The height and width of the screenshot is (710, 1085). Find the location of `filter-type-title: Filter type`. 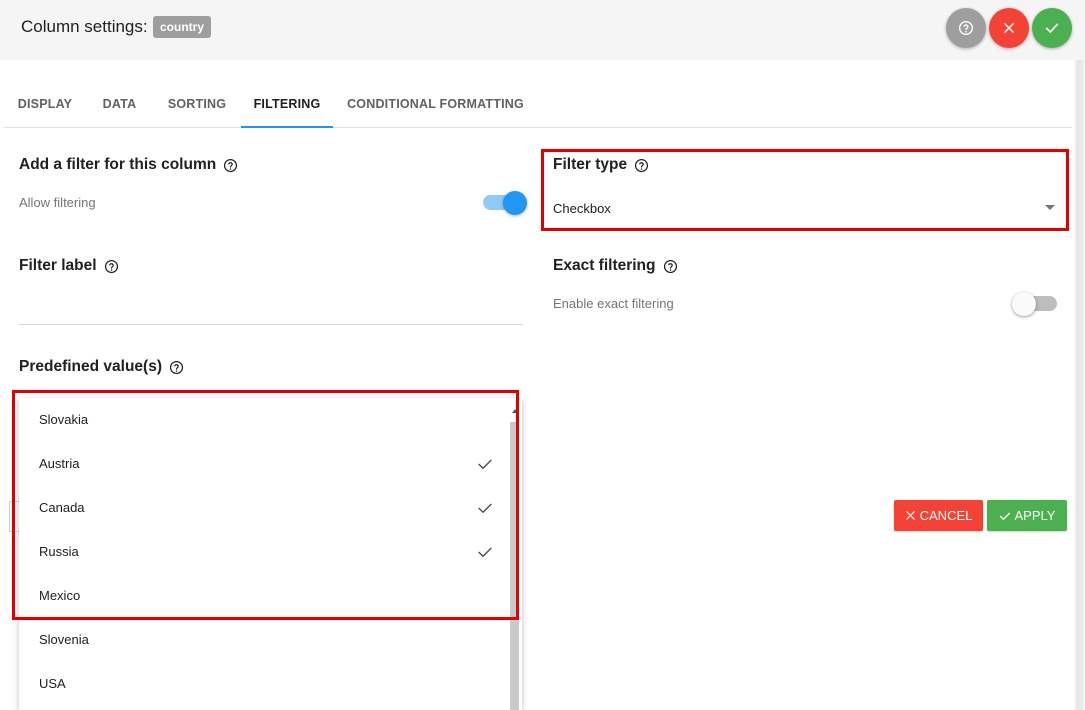

filter-type-title: Filter type is located at coordinates (590, 164).